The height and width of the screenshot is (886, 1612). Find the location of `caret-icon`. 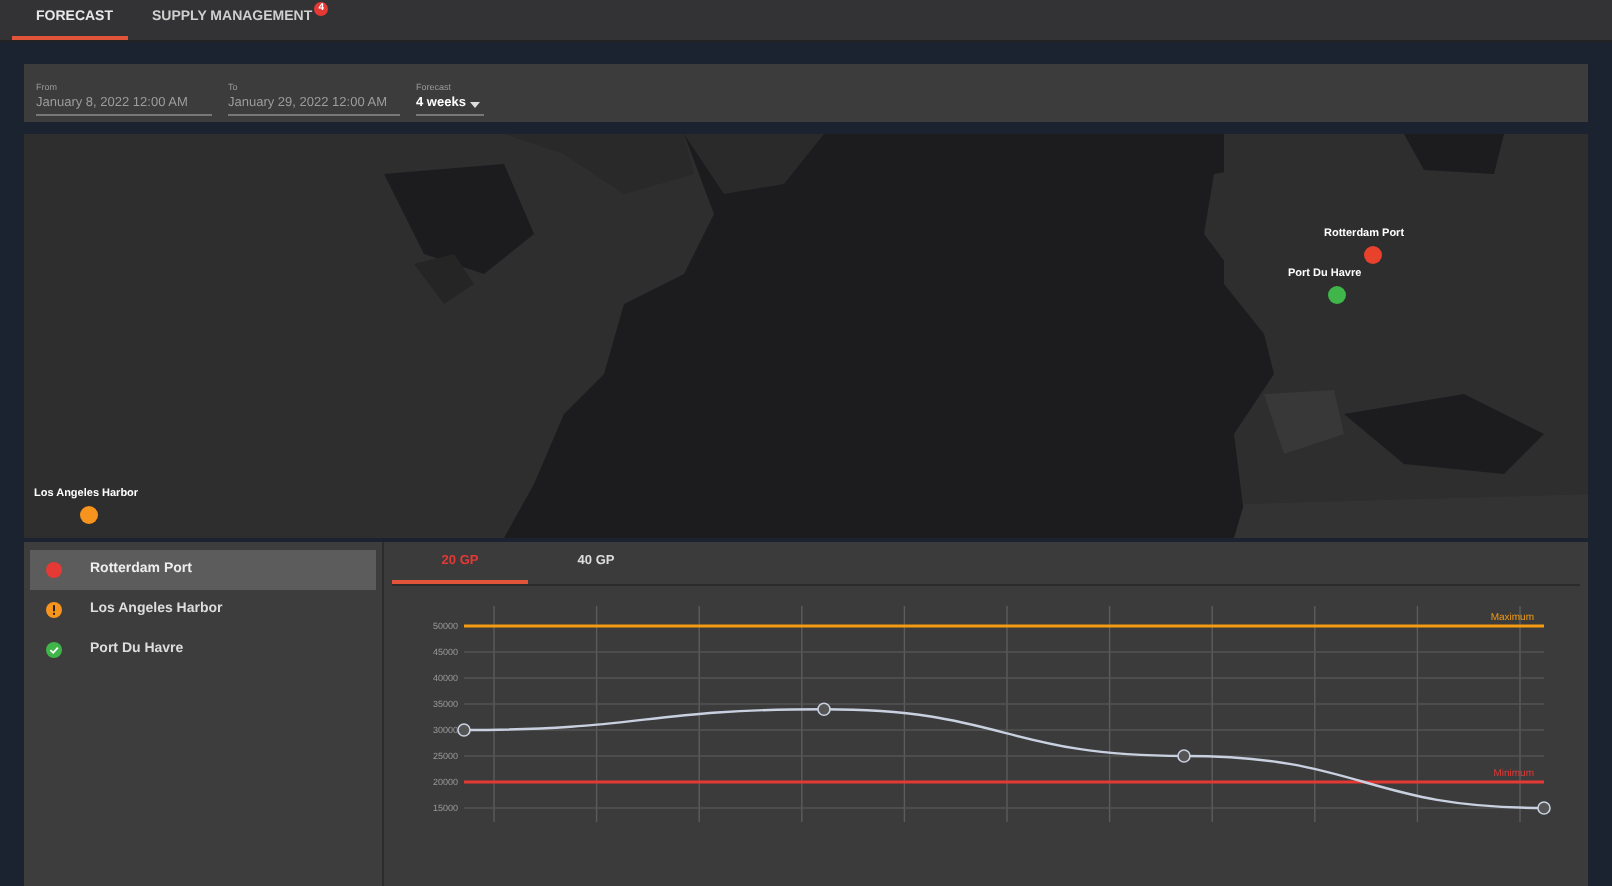

caret-icon is located at coordinates (474, 104).